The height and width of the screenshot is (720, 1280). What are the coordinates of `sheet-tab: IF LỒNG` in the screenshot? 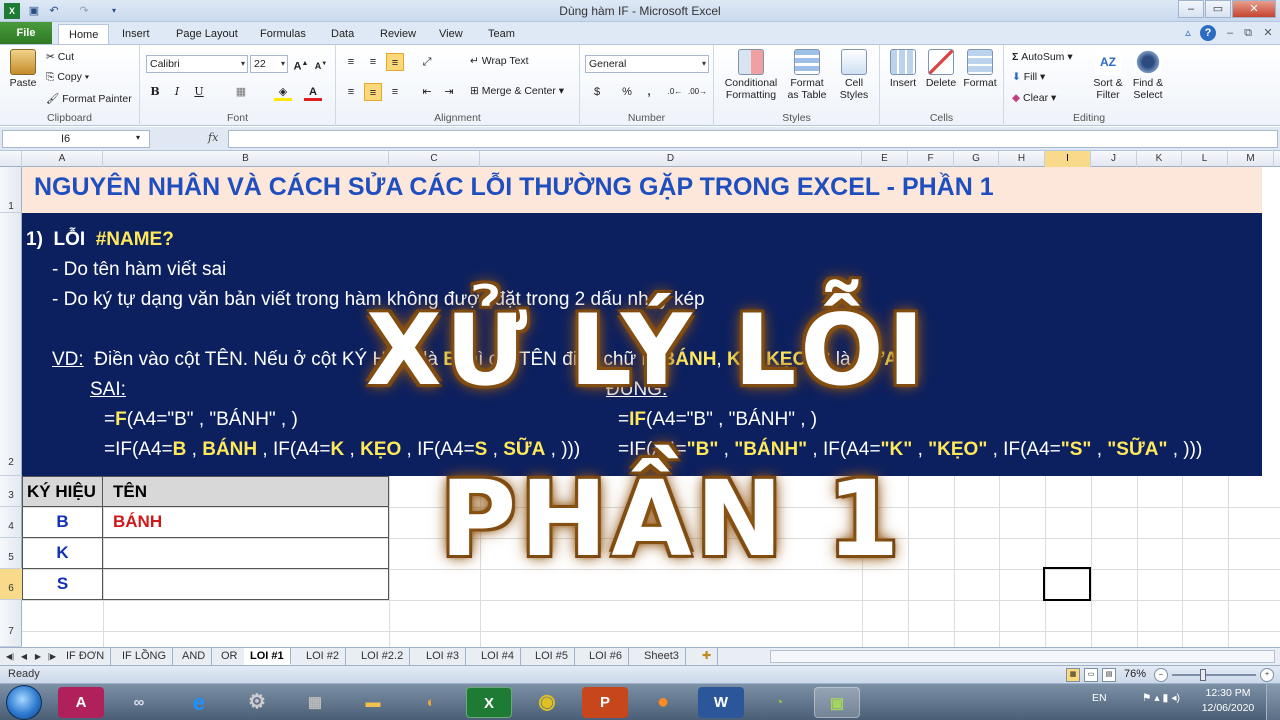 It's located at (145, 656).